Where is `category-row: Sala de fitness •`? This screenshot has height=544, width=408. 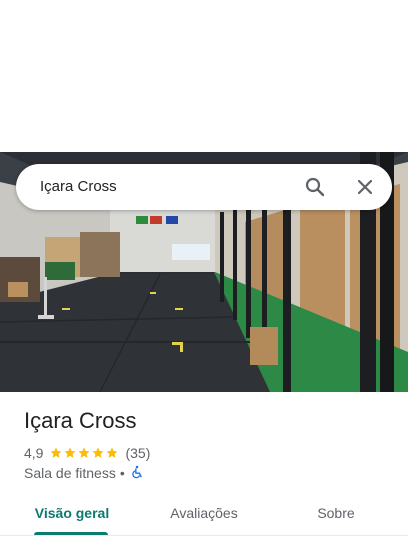
category-row: Sala de fitness • is located at coordinates (84, 473).